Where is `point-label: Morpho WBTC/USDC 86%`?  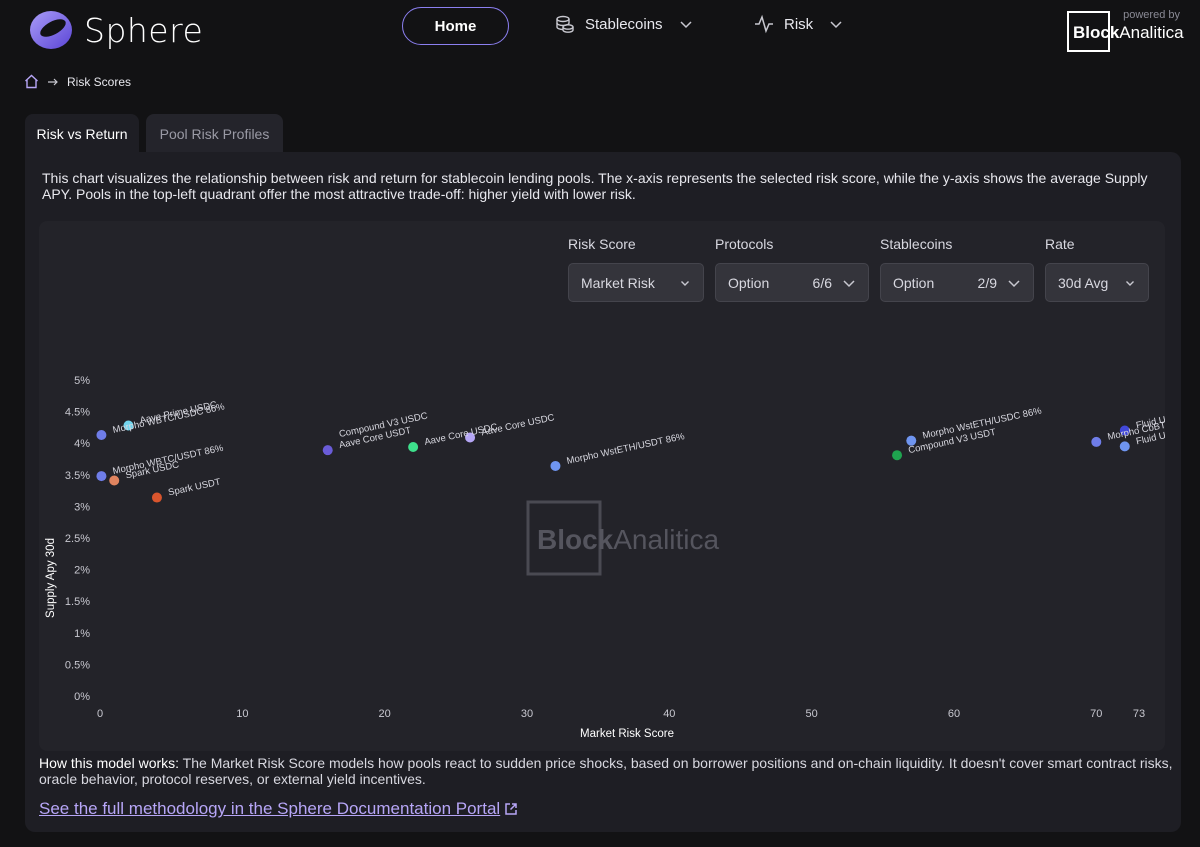 point-label: Morpho WBTC/USDC 86% is located at coordinates (169, 418).